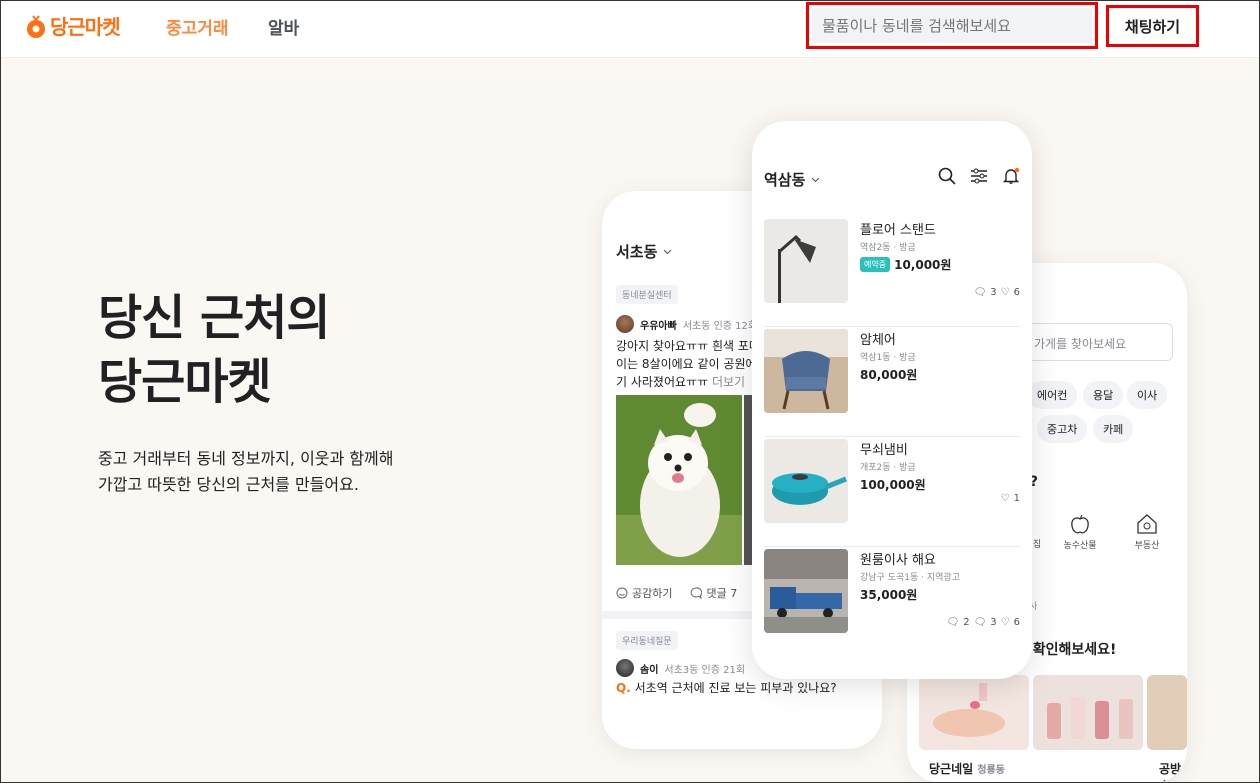 The image size is (1260, 783). Describe the element at coordinates (1052, 395) in the screenshot. I see `category-pill: 에어컨` at that location.